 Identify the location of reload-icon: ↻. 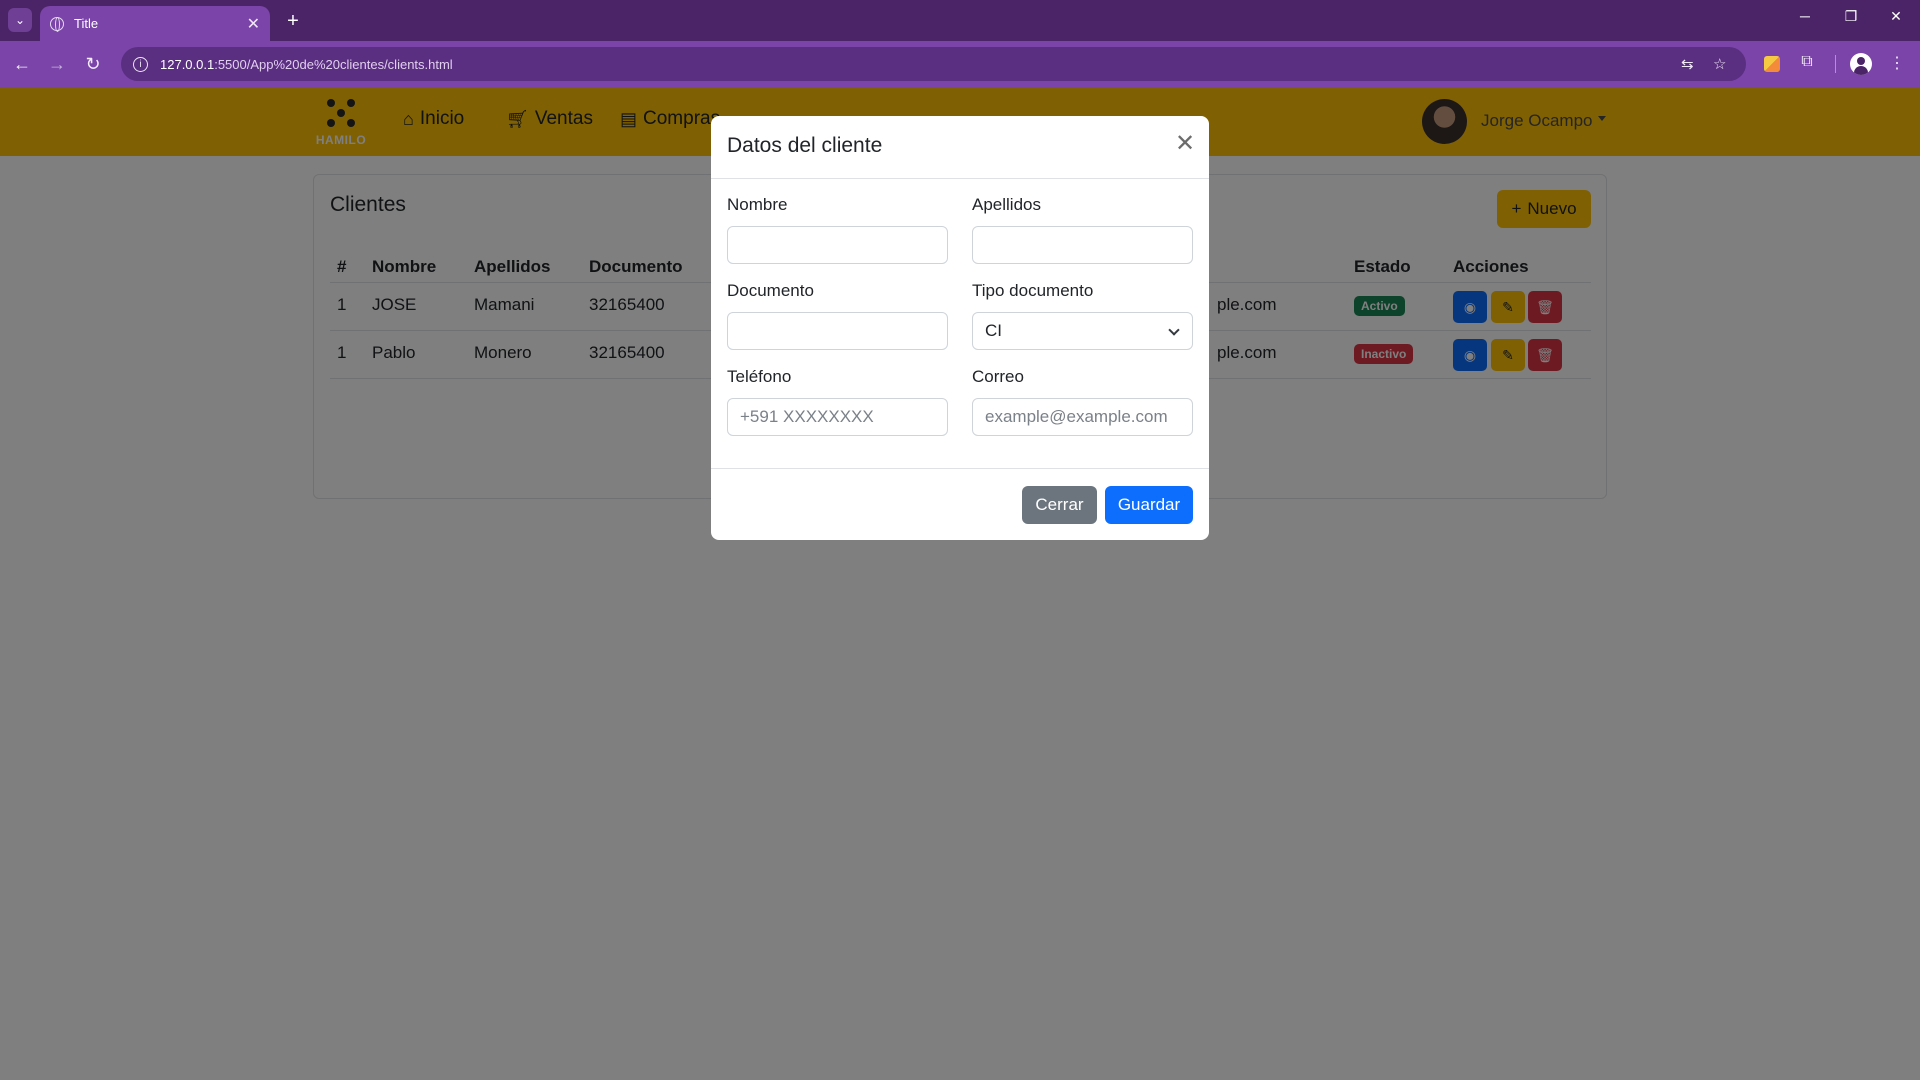
(93, 64).